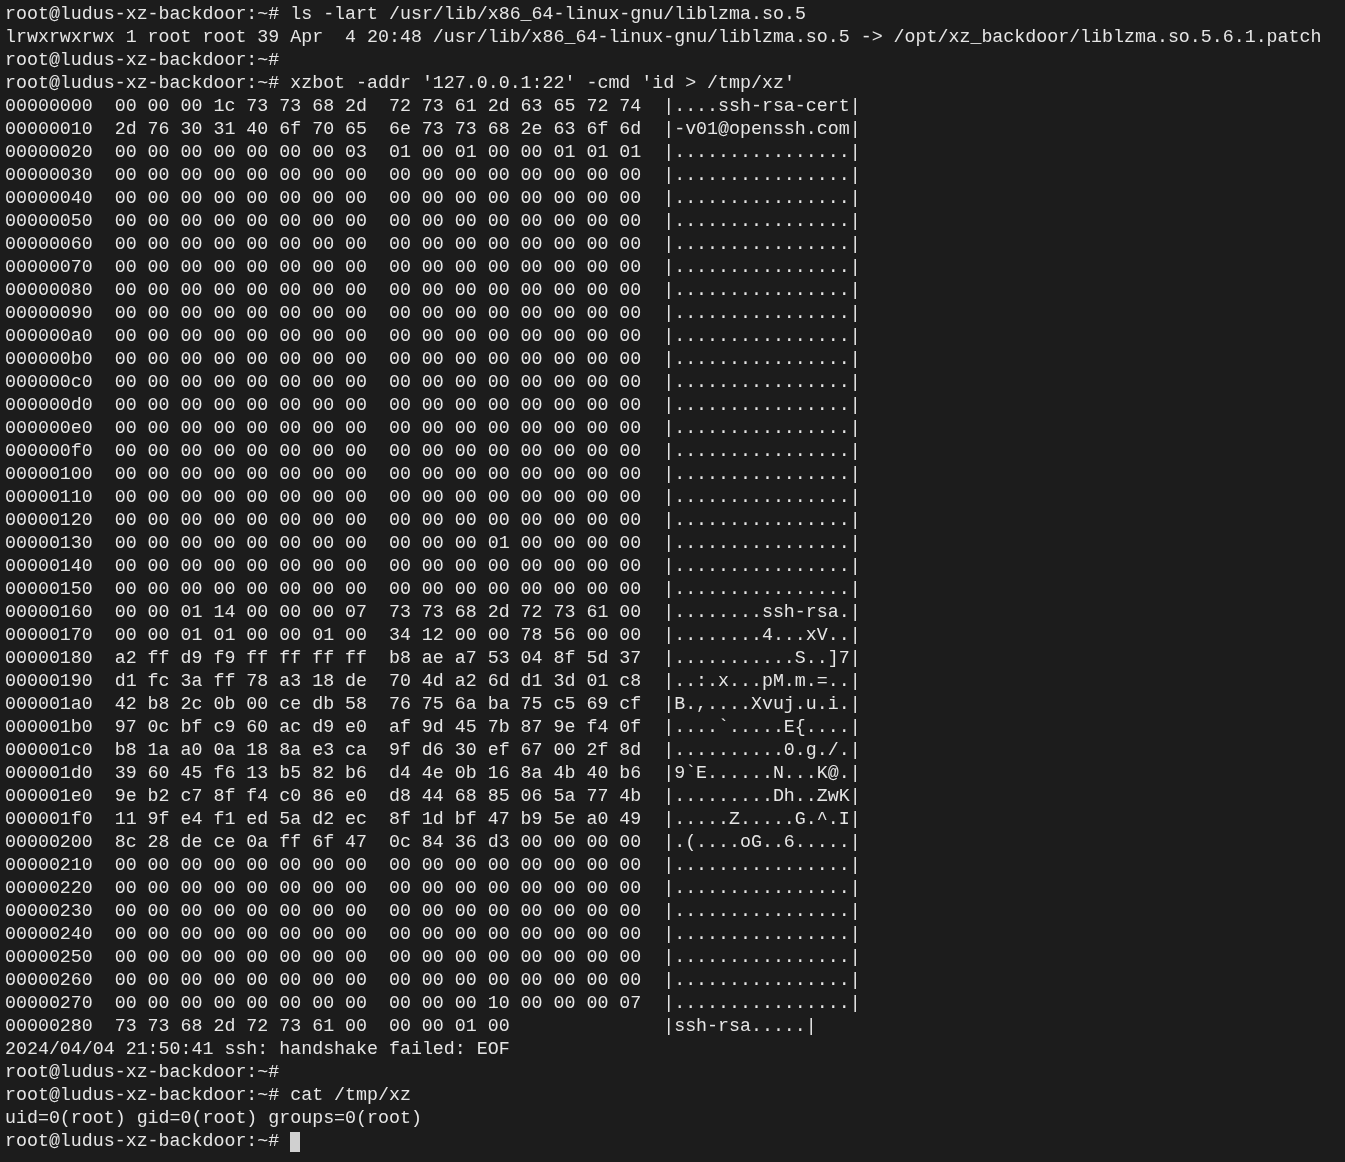  I want to click on command-text: xzbot -addr '127.0.0.1:22' -cmd 'id > /tmp/xz', so click(542, 83).